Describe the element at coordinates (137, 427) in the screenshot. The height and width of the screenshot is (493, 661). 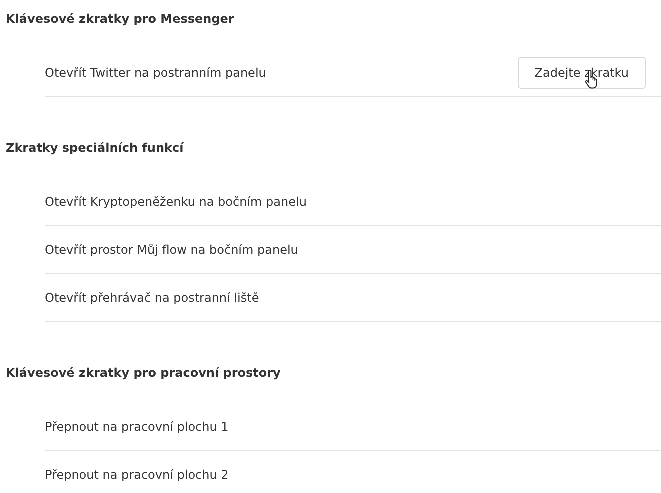
I see `shortcut-label: Přepnout na pracovní plochu 1` at that location.